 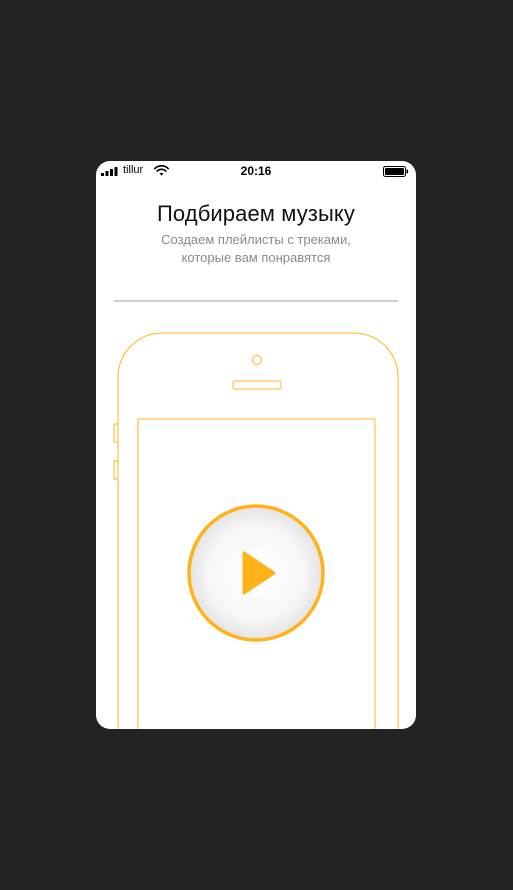 I want to click on status-time: 20:16, so click(x=256, y=171).